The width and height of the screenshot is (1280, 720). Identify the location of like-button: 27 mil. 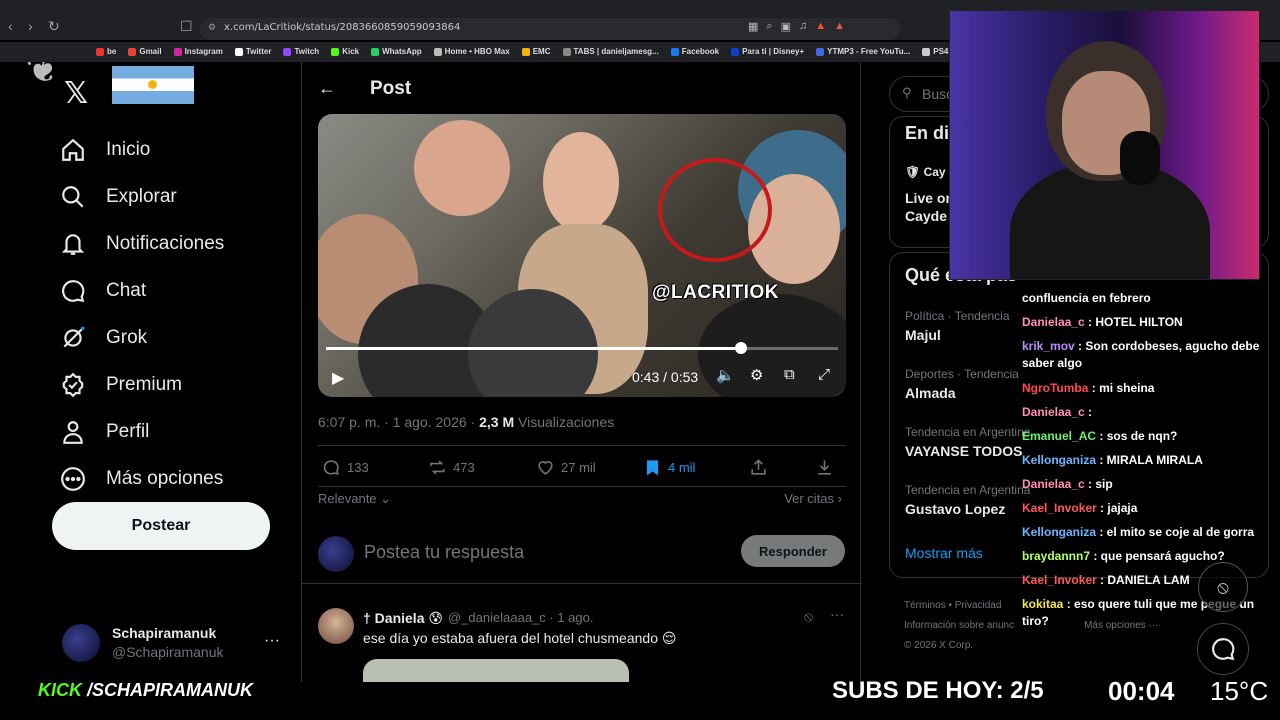
(566, 467).